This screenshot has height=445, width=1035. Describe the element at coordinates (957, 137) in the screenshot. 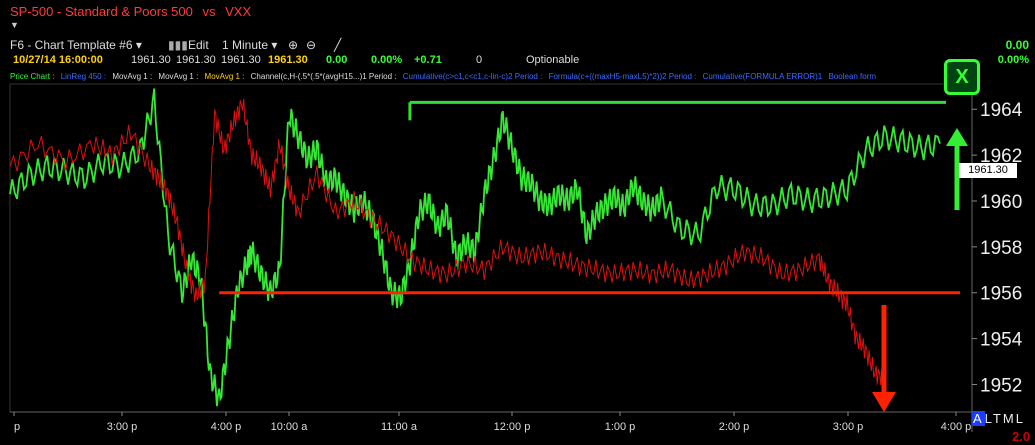

I see `up-arrow-head` at that location.